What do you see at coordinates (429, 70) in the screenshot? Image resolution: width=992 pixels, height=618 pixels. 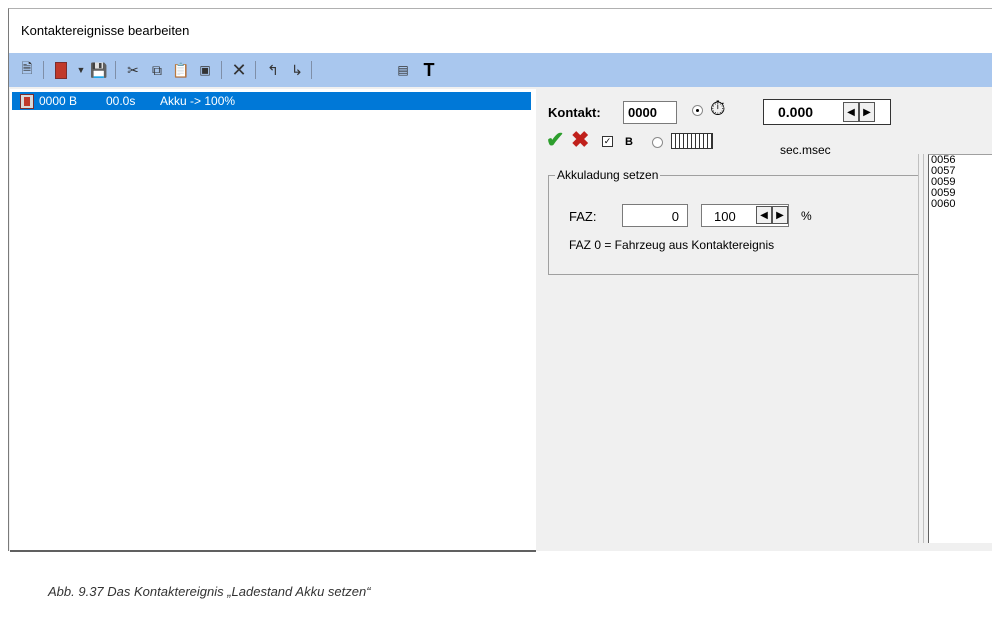 I see `text-tool-icon: T` at bounding box center [429, 70].